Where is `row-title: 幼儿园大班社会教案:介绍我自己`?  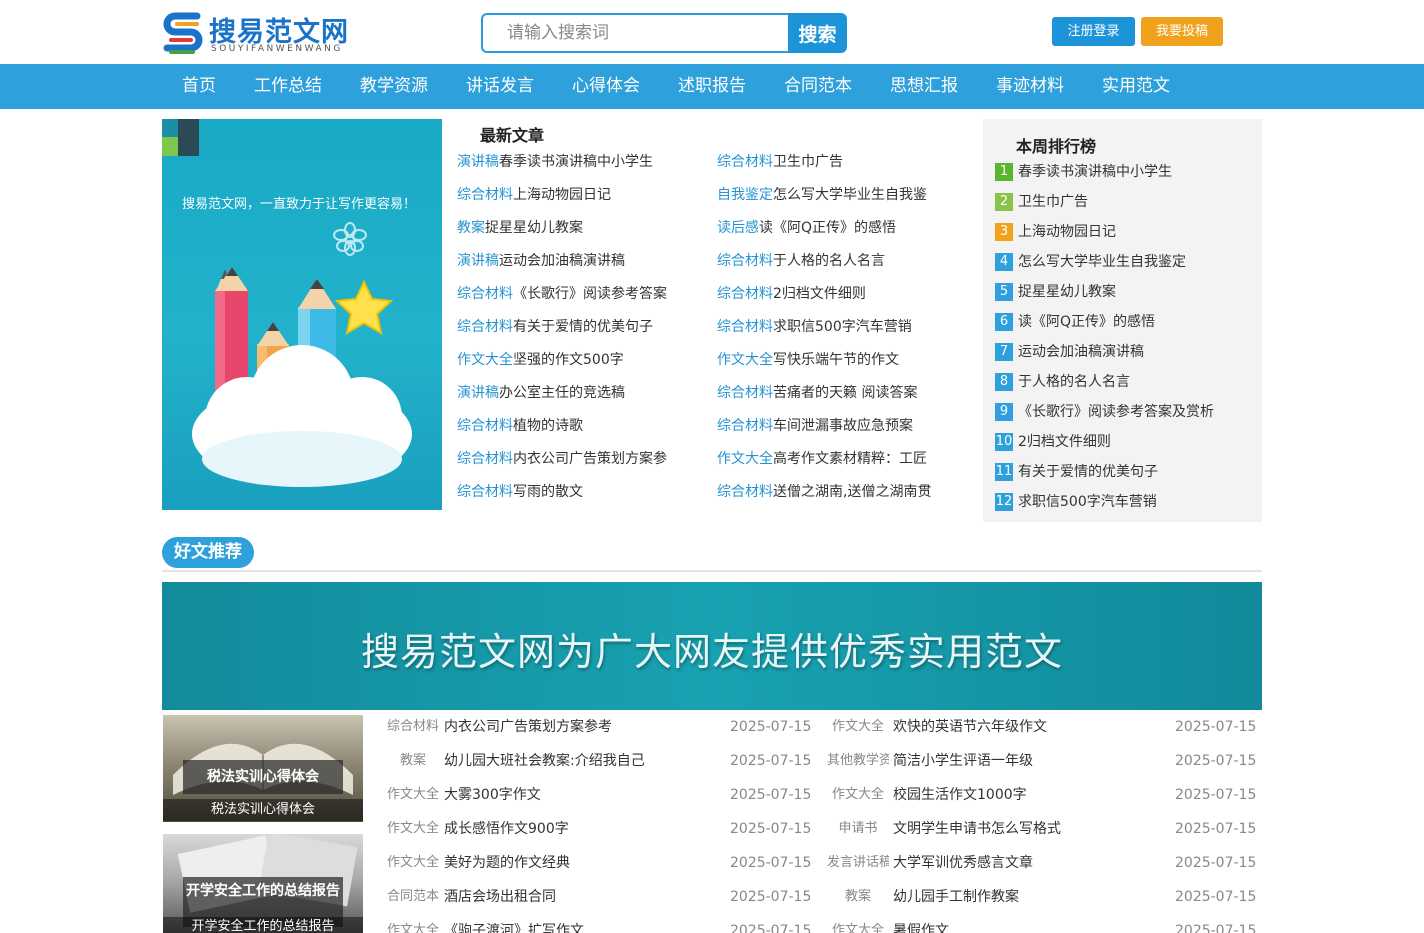 row-title: 幼儿园大班社会教案:介绍我自己 is located at coordinates (544, 761).